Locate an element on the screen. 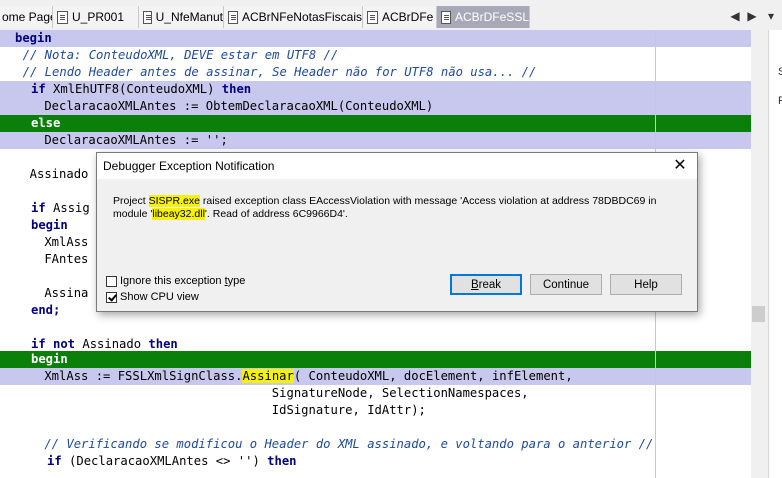 Image resolution: width=782 pixels, height=478 pixels. code-text: Assina is located at coordinates (52, 293).